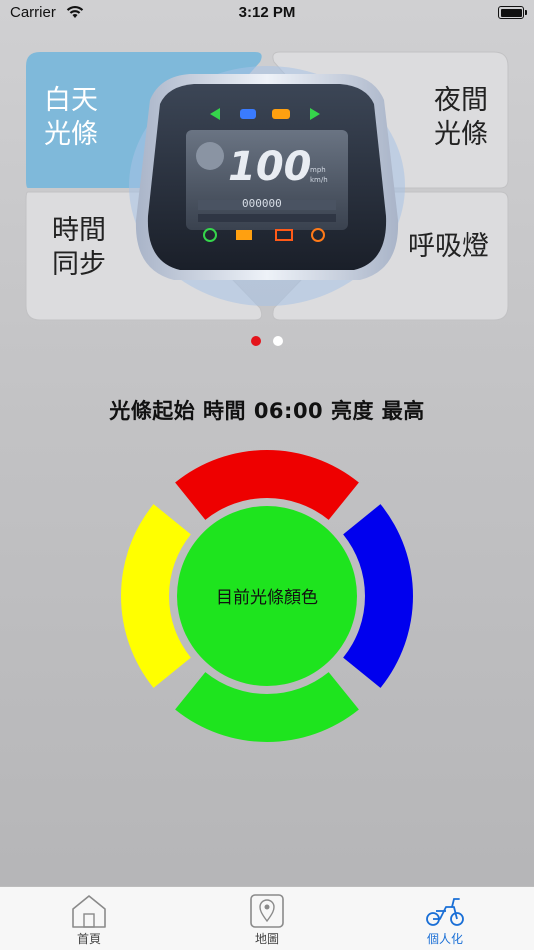 Image resolution: width=534 pixels, height=950 pixels. I want to click on current-color-label: 目前光條顏色, so click(267, 597).